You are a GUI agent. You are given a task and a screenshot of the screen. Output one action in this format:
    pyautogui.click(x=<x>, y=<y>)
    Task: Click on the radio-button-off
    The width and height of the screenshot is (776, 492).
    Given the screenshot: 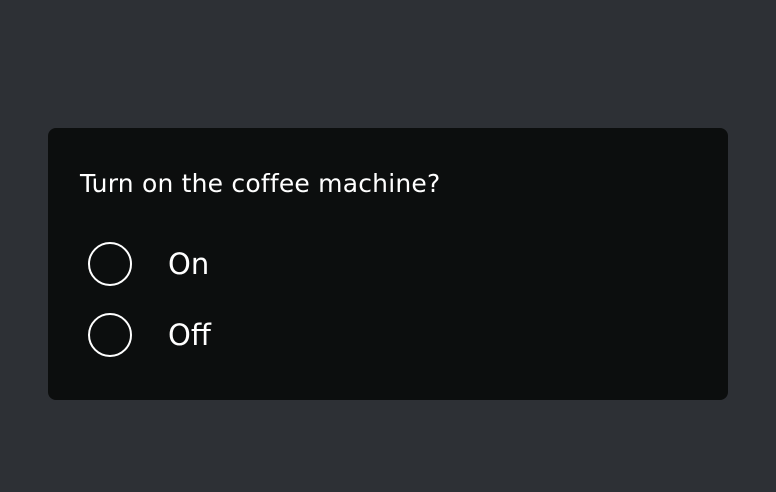 What is the action you would take?
    pyautogui.click(x=110, y=335)
    